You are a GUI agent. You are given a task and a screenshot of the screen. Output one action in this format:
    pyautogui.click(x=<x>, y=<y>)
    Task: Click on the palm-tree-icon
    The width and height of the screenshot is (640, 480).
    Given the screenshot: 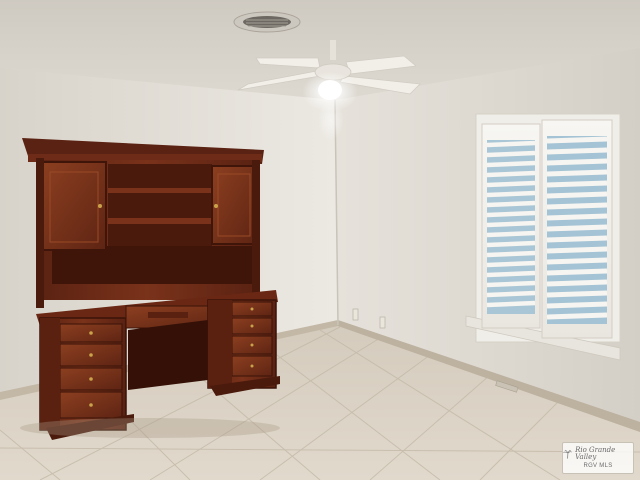 What is the action you would take?
    pyautogui.click(x=567, y=454)
    